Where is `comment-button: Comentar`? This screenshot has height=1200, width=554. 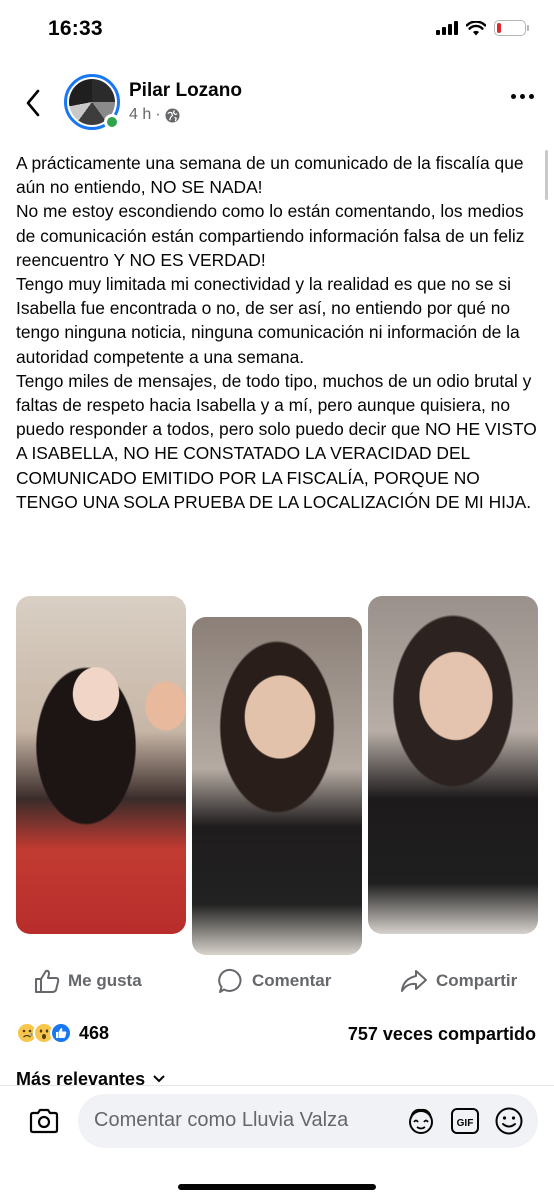
comment-button: Comentar is located at coordinates (274, 981).